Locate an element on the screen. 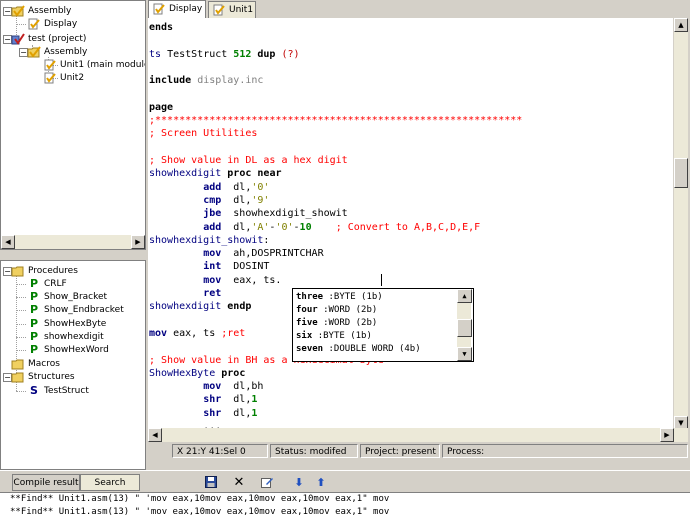 This screenshot has width=690, height=519. tab-label: Display is located at coordinates (186, 9).